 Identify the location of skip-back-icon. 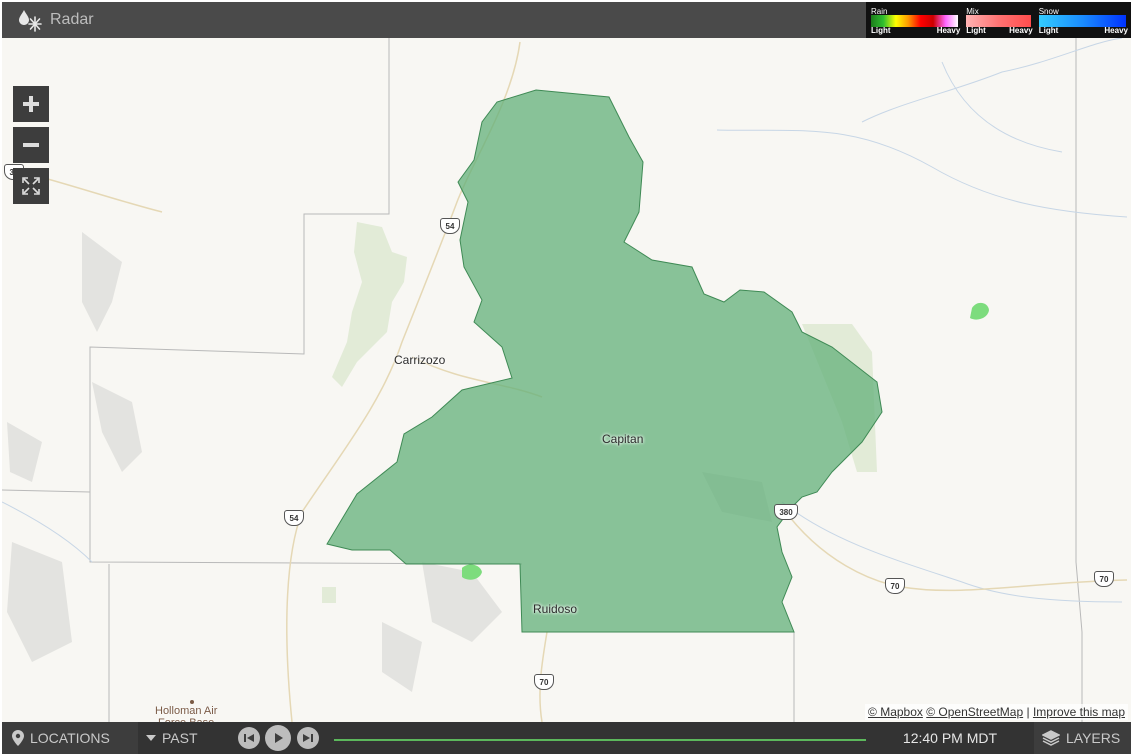
(249, 738).